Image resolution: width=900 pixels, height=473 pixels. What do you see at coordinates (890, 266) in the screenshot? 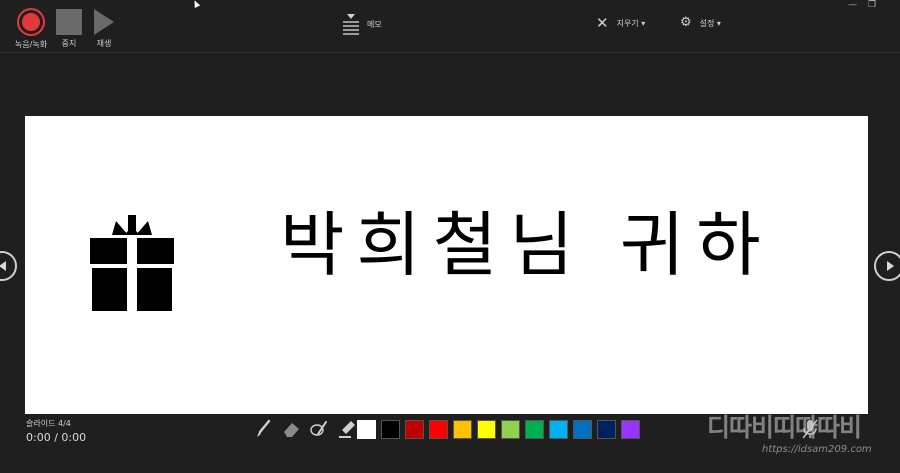
I see `next-slide-icon` at bounding box center [890, 266].